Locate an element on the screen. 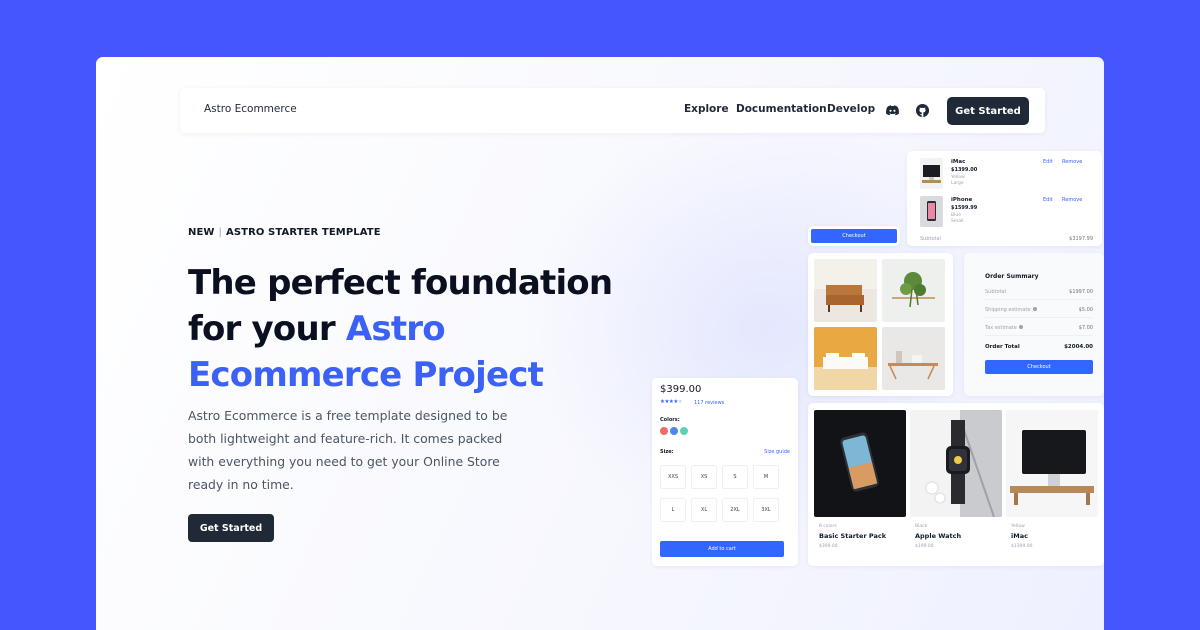 The image size is (1200, 630). summary-row-value: $7.00 is located at coordinates (1085, 328).